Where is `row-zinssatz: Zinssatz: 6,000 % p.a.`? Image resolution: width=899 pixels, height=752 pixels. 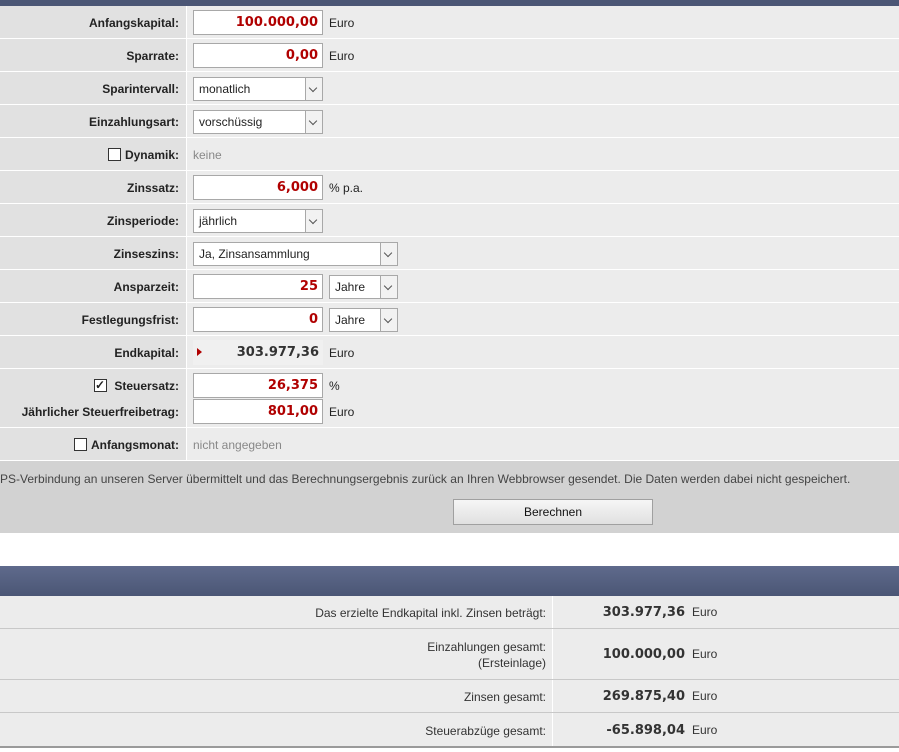 row-zinssatz: Zinssatz: 6,000 % p.a. is located at coordinates (449, 187).